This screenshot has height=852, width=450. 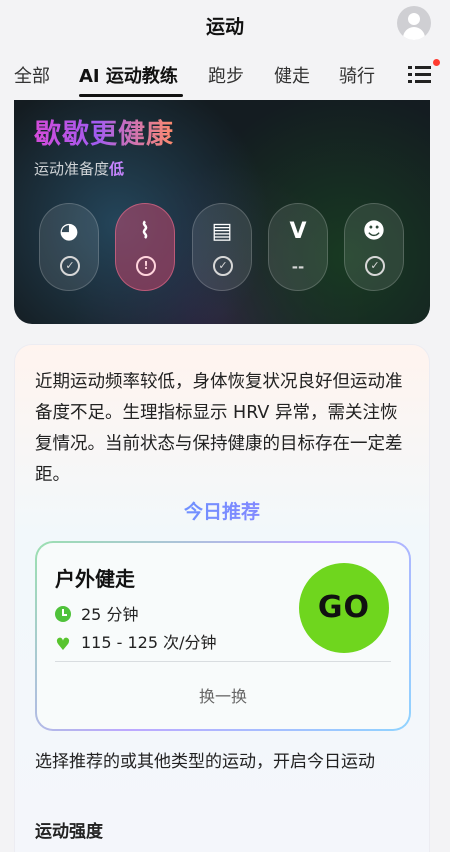 I want to click on readiness-row: 运动准备度低, so click(x=79, y=168).